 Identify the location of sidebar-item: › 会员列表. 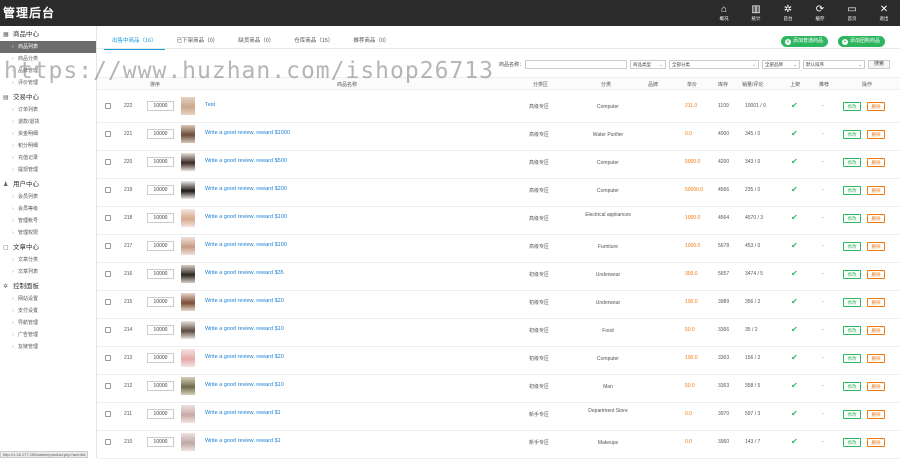
(48, 197).